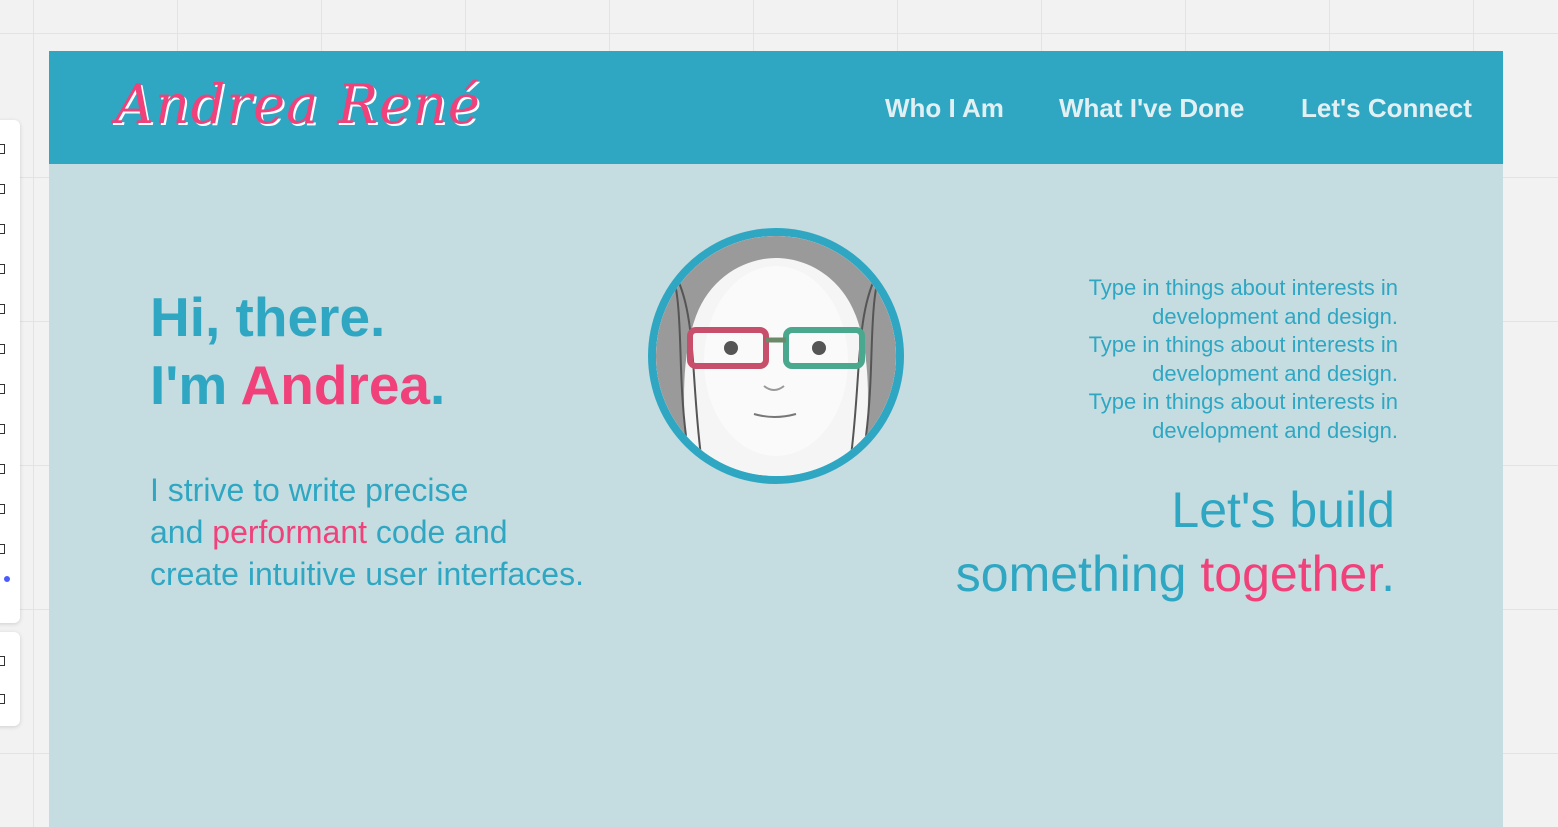 The width and height of the screenshot is (1558, 827). I want to click on shape-tool-icon, so click(2, 309).